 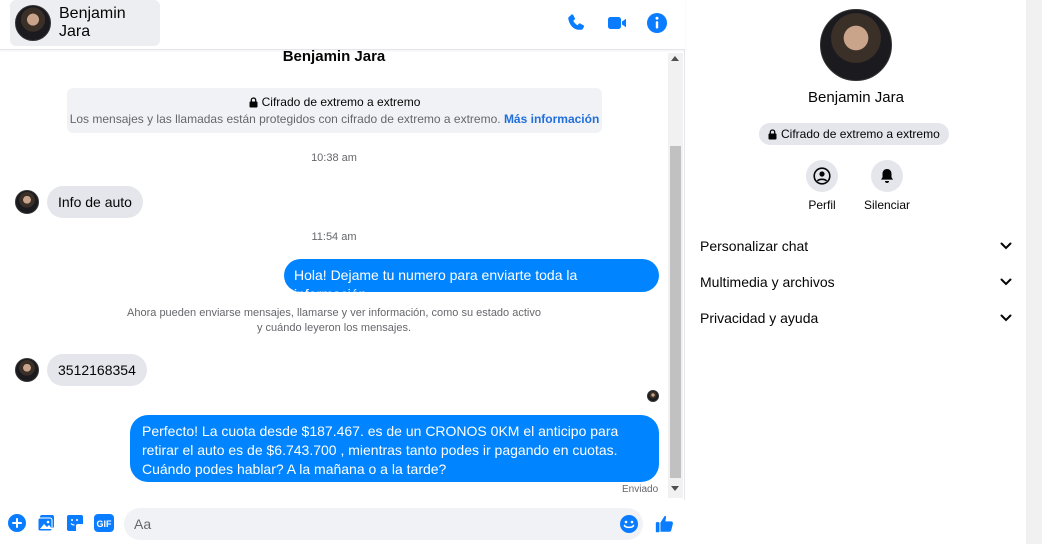 I want to click on contact-header-button: Benjamin Jara, so click(x=85, y=23).